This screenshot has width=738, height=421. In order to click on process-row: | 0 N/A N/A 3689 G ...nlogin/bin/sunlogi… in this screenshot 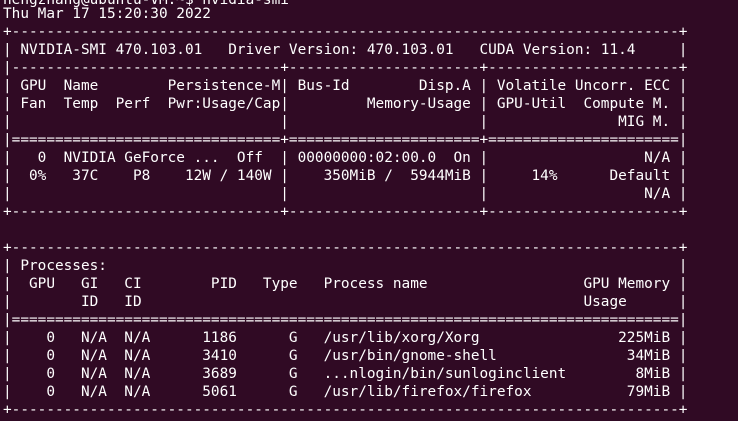, I will do `click(345, 374)`.